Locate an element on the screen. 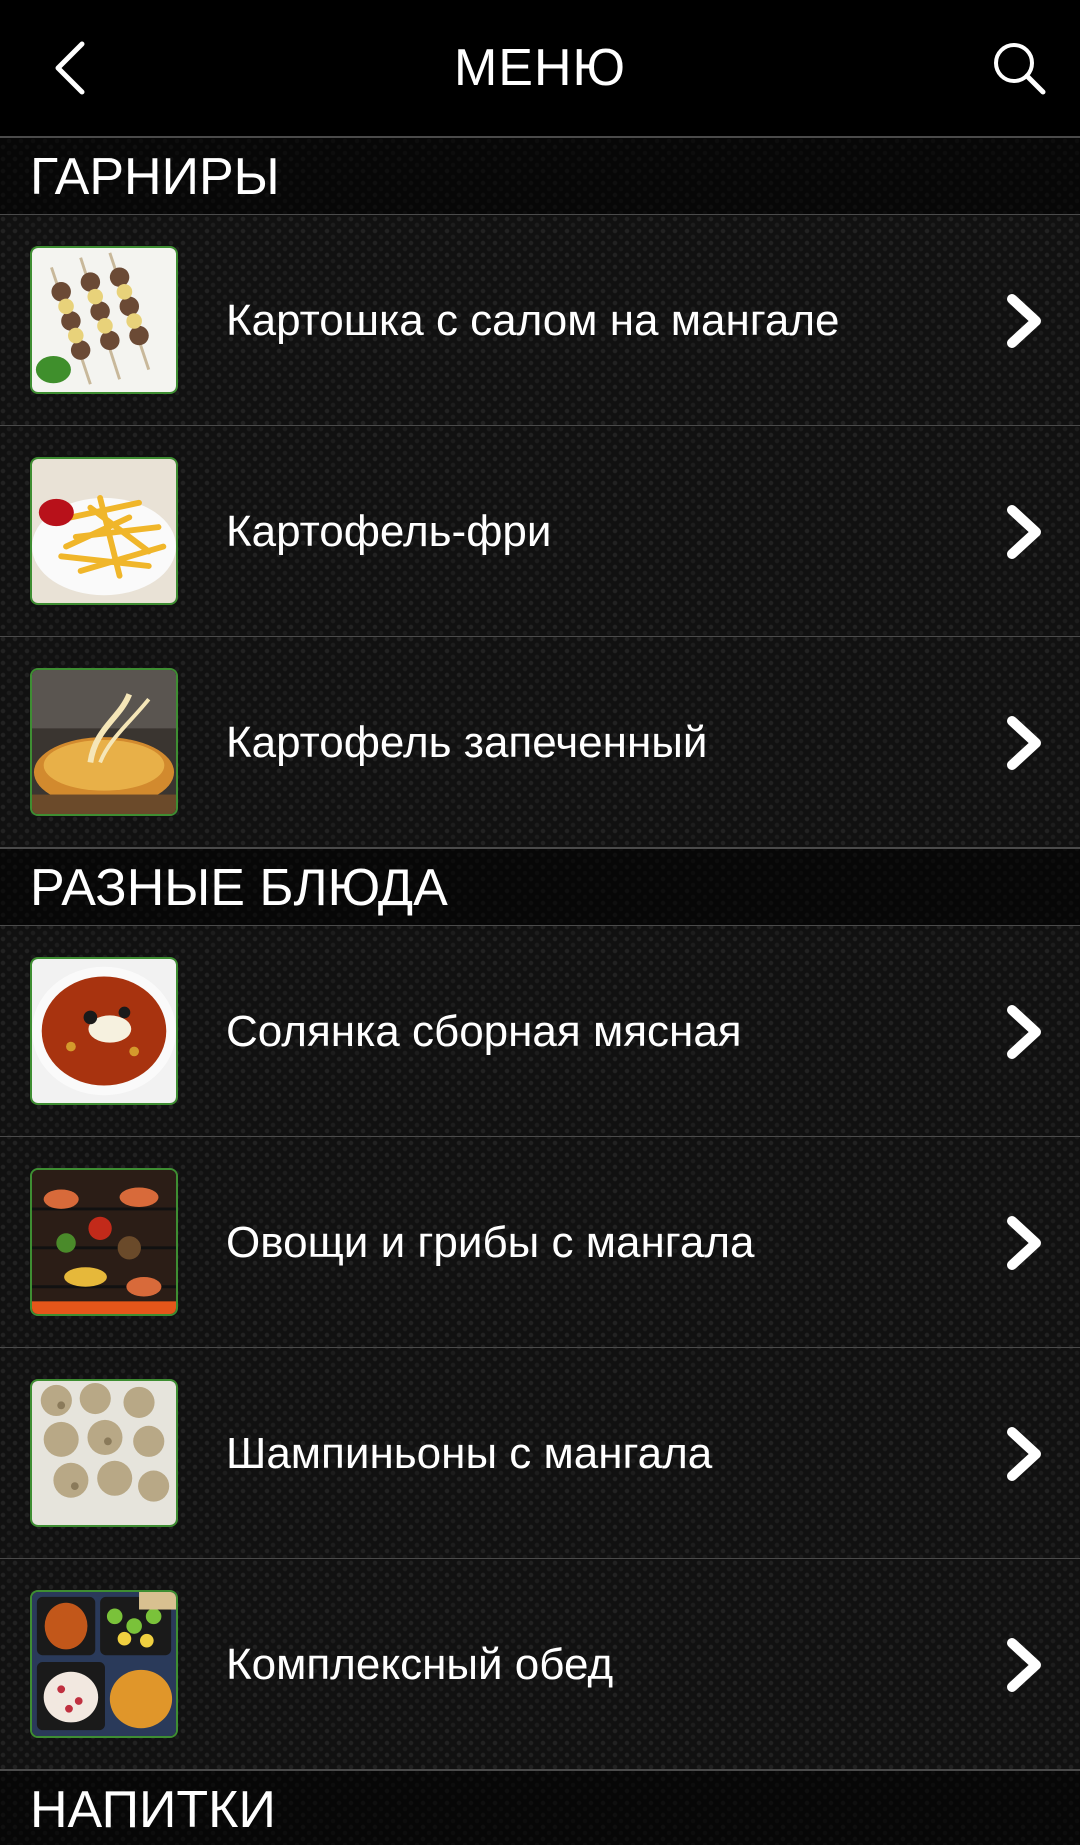  menu-item: Шампиньоны с мангала is located at coordinates (540, 1453).